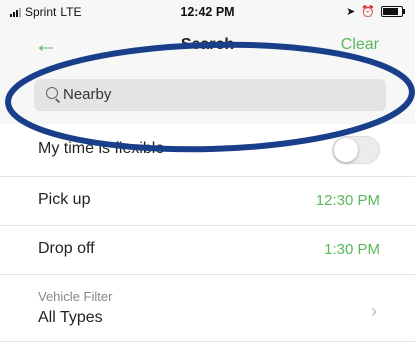  Describe the element at coordinates (346, 150) in the screenshot. I see `toggle-knob` at that location.